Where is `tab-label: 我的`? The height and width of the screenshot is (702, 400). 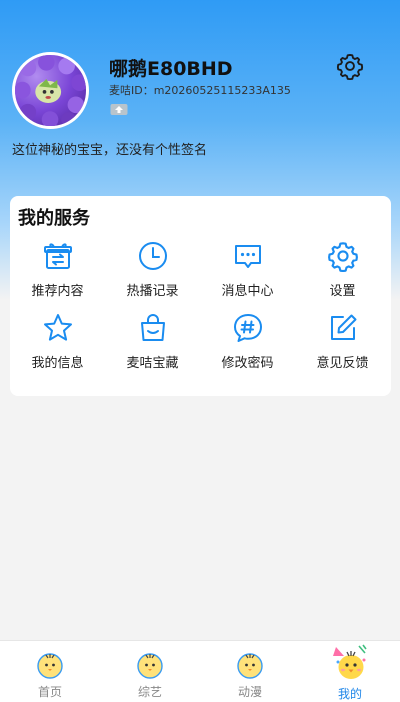
tab-label: 我的 is located at coordinates (349, 694).